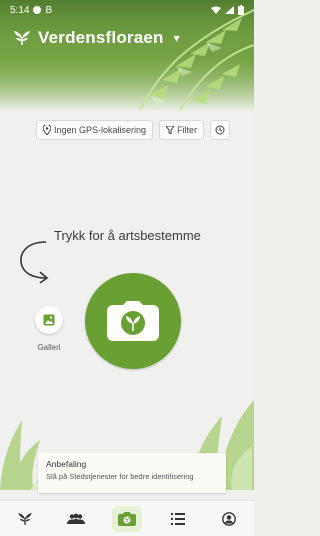  Describe the element at coordinates (170, 130) in the screenshot. I see `filter-icon` at that location.